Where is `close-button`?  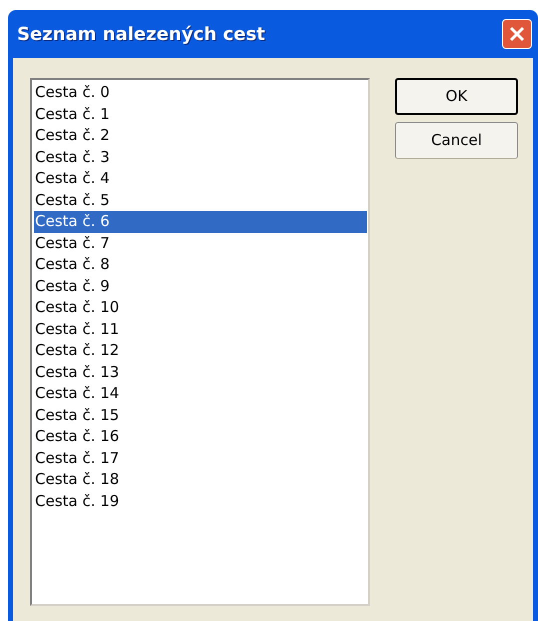 close-button is located at coordinates (517, 34).